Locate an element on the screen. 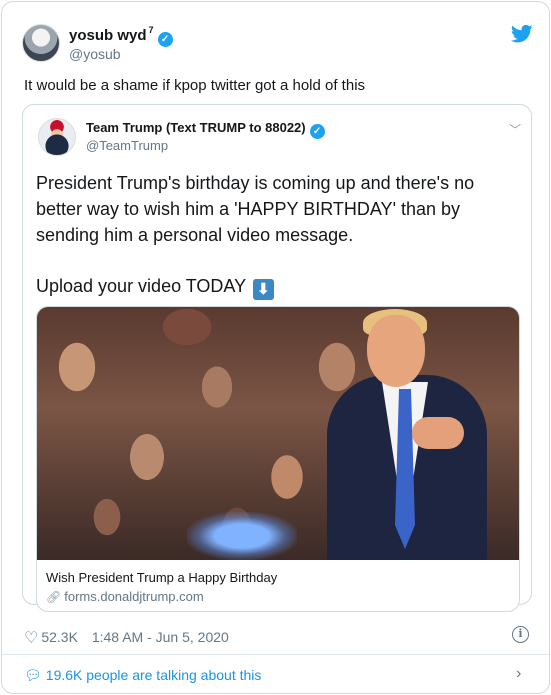  link-icon: 🔗︎ is located at coordinates (54, 597).